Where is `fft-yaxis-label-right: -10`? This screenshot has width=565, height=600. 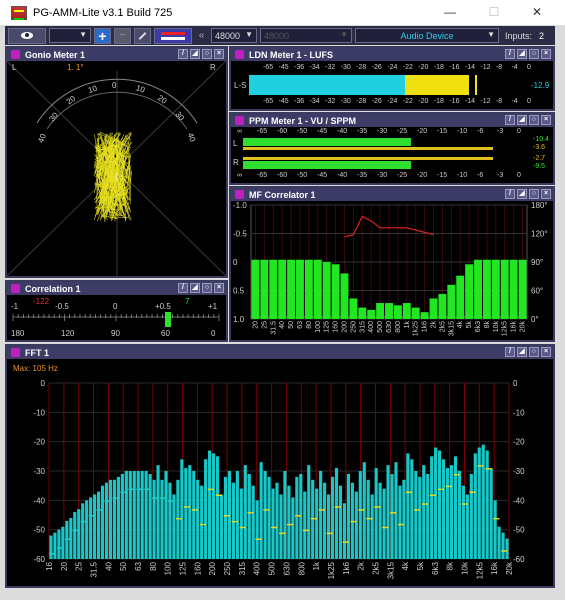
fft-yaxis-label-right: -10 is located at coordinates (519, 412).